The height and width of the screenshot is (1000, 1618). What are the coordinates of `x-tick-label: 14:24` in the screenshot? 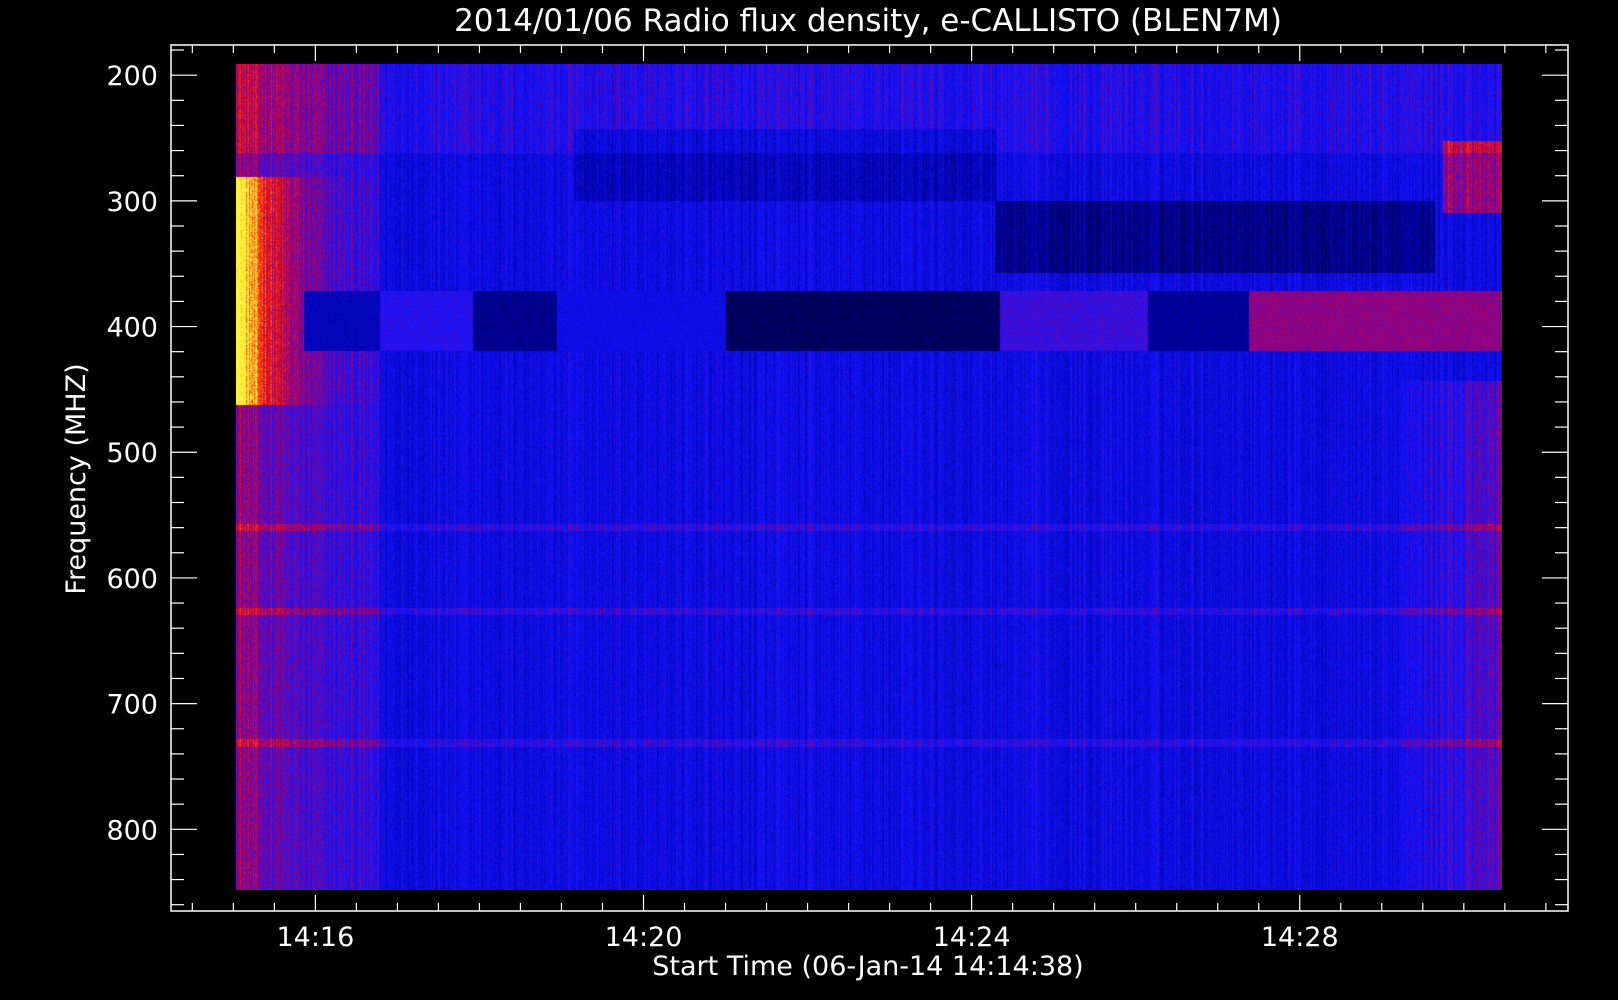 It's located at (972, 937).